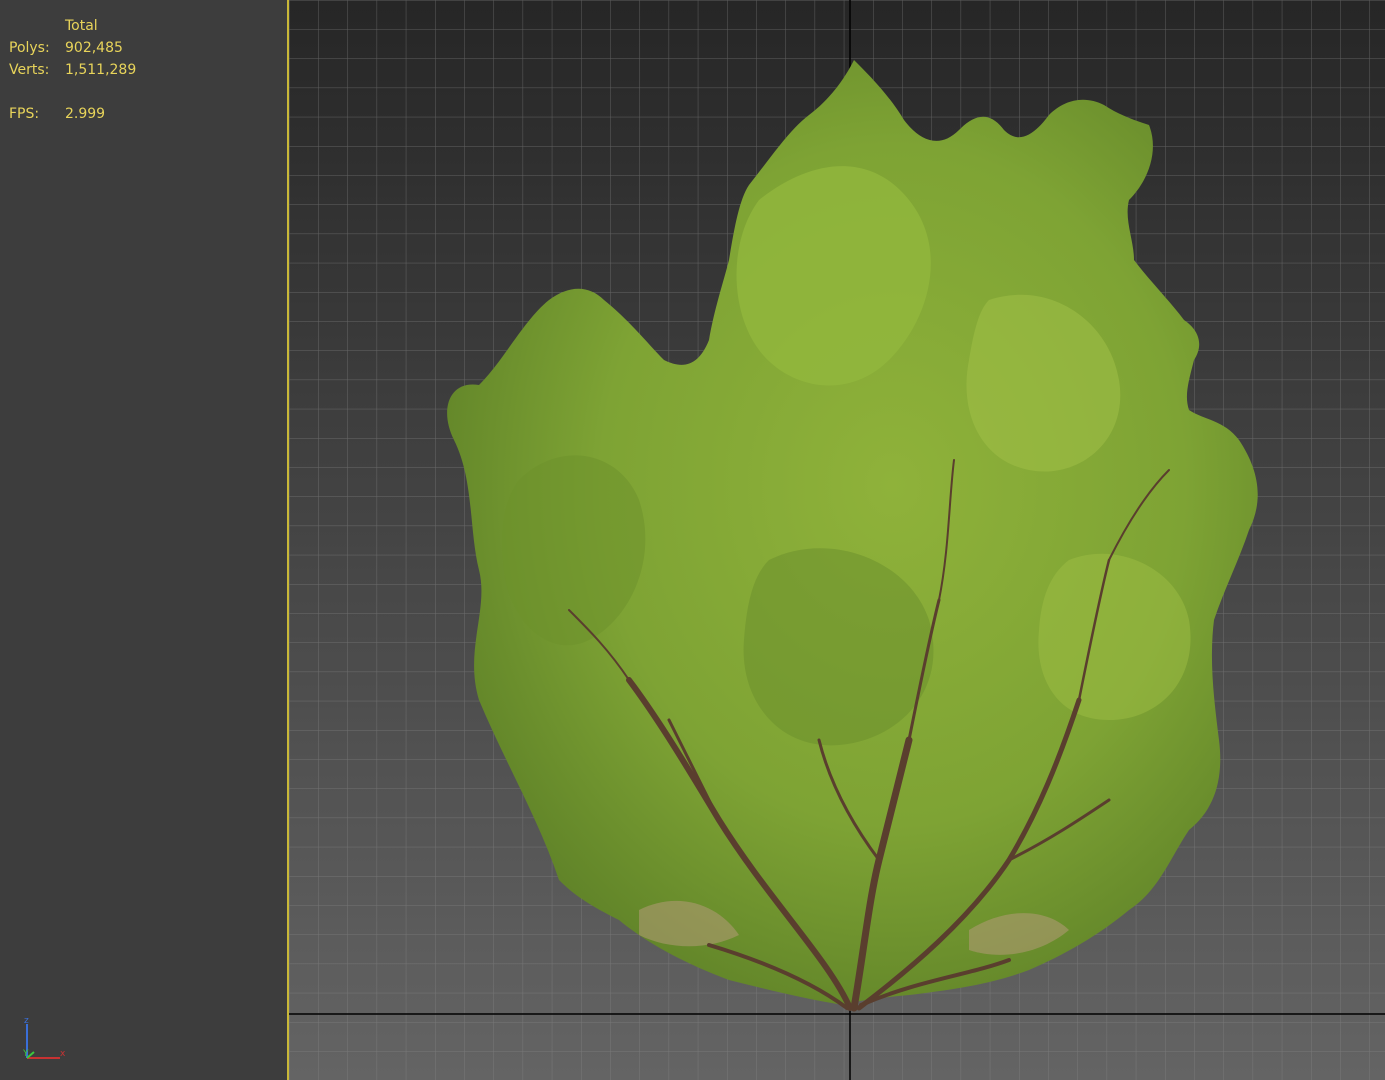 The image size is (1385, 1080). I want to click on polys-label: Polys:, so click(29, 48).